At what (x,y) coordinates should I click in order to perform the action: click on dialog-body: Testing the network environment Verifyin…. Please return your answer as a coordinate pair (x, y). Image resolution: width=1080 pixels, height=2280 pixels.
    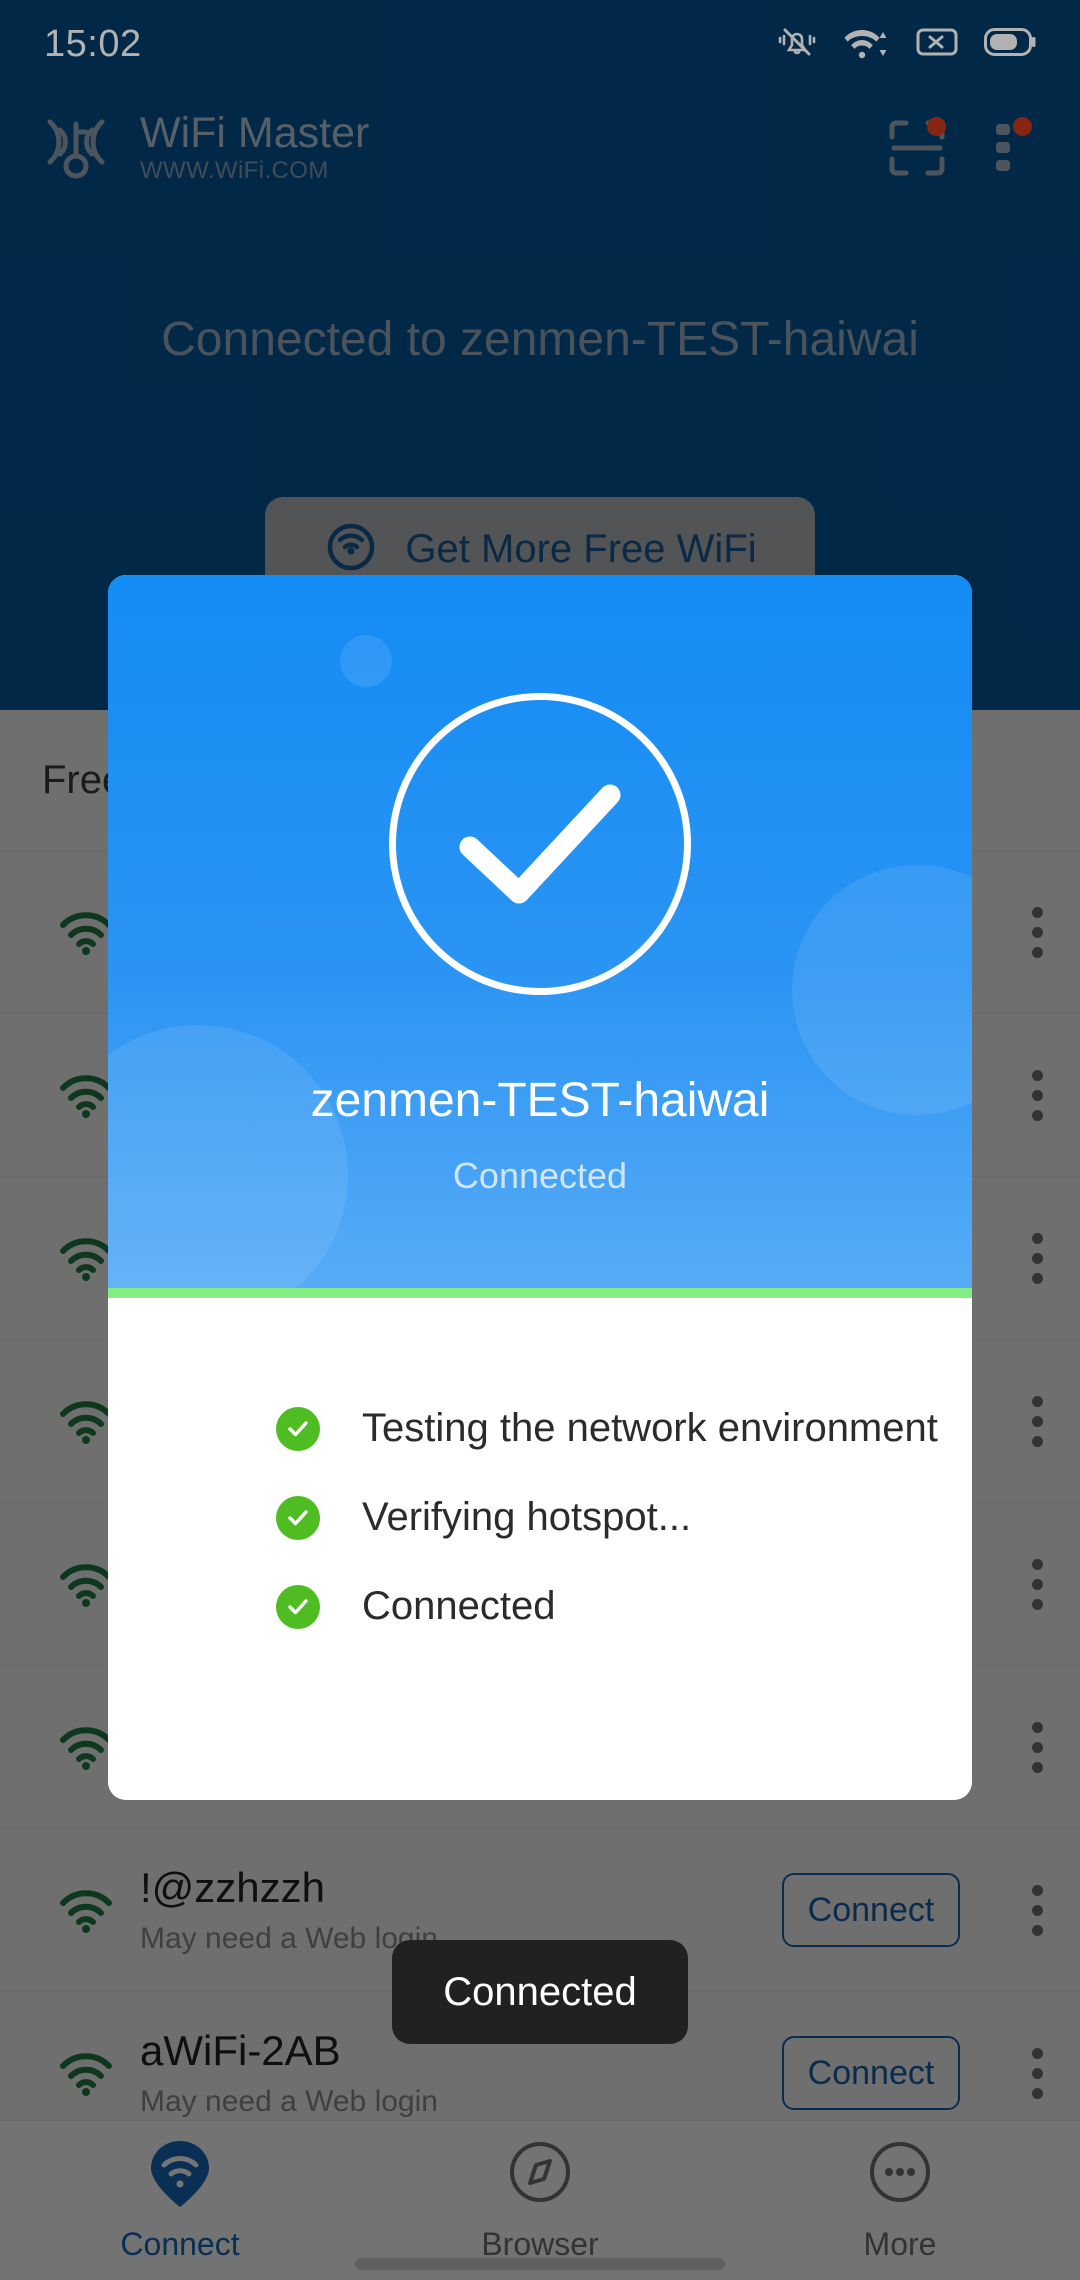
    Looking at the image, I should click on (540, 1474).